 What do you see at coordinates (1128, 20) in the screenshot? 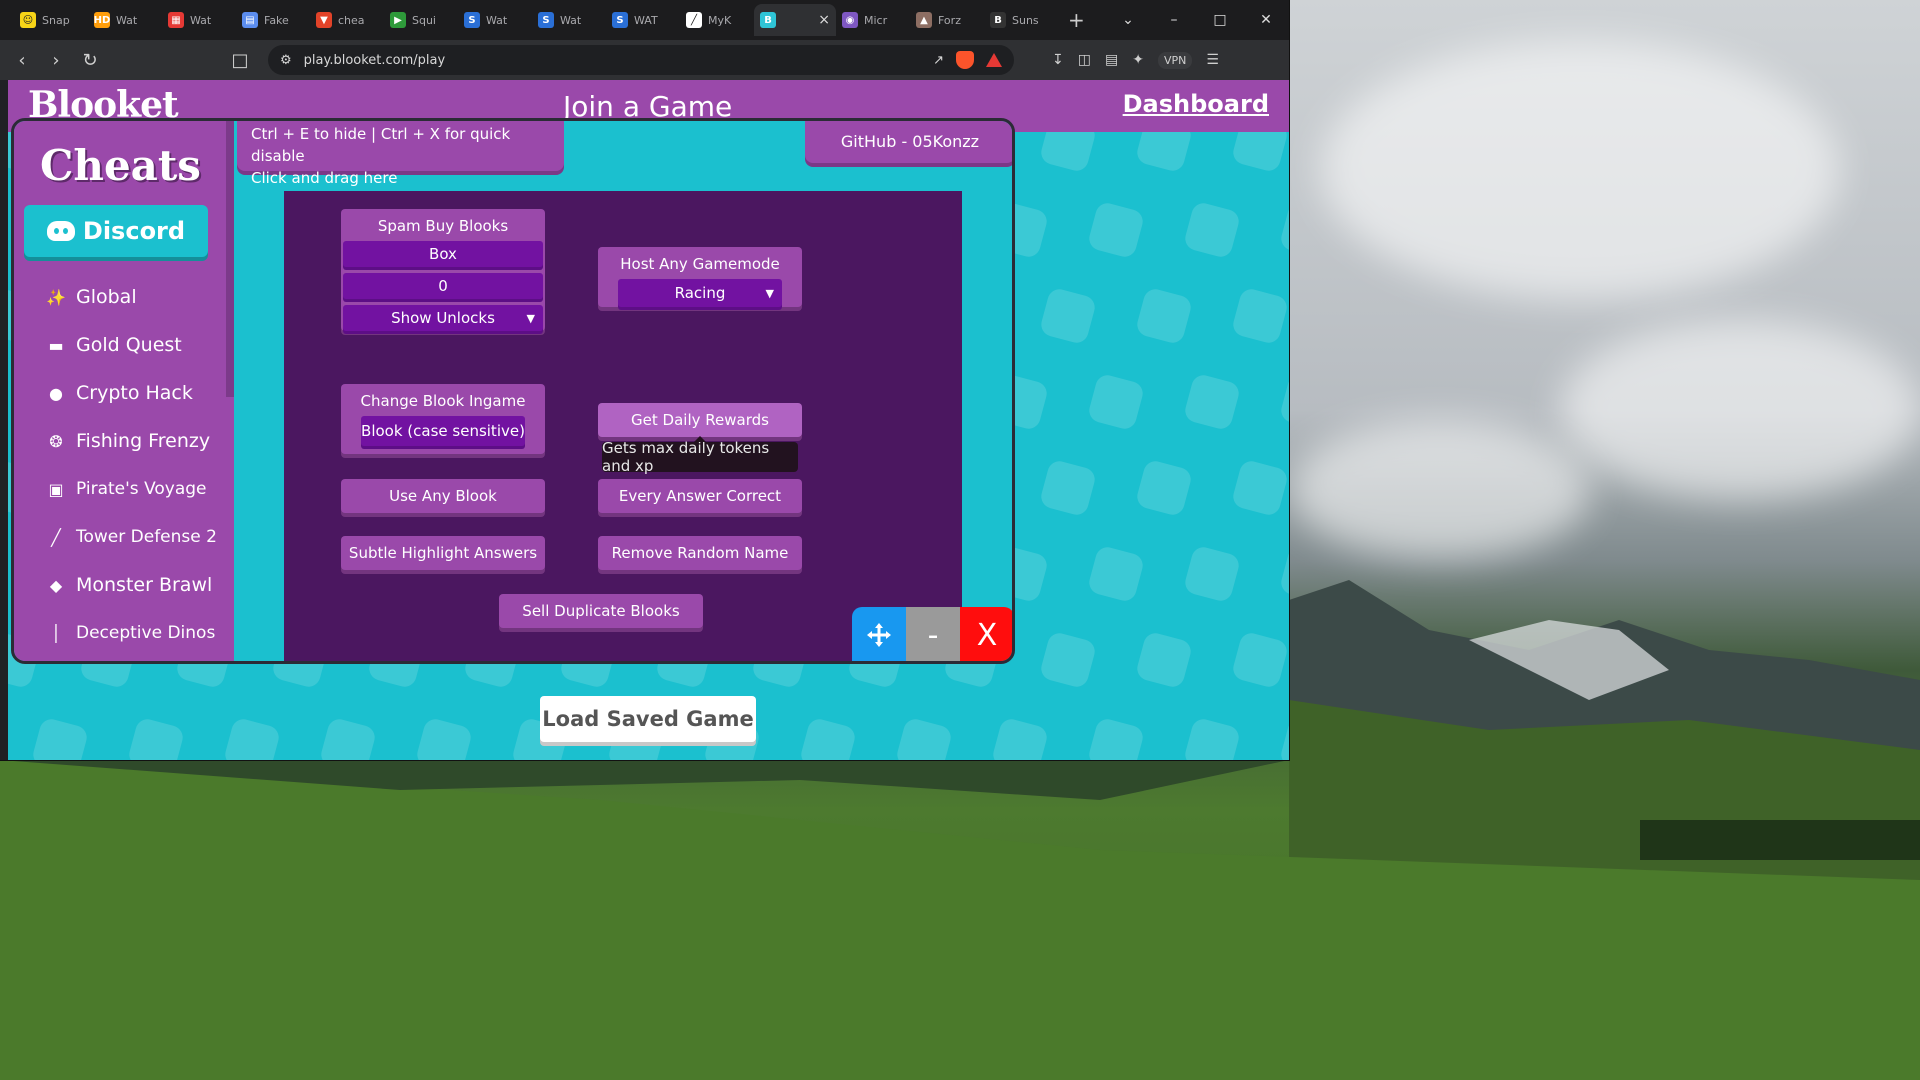
I see `tab-search-icon: ⌄` at bounding box center [1128, 20].